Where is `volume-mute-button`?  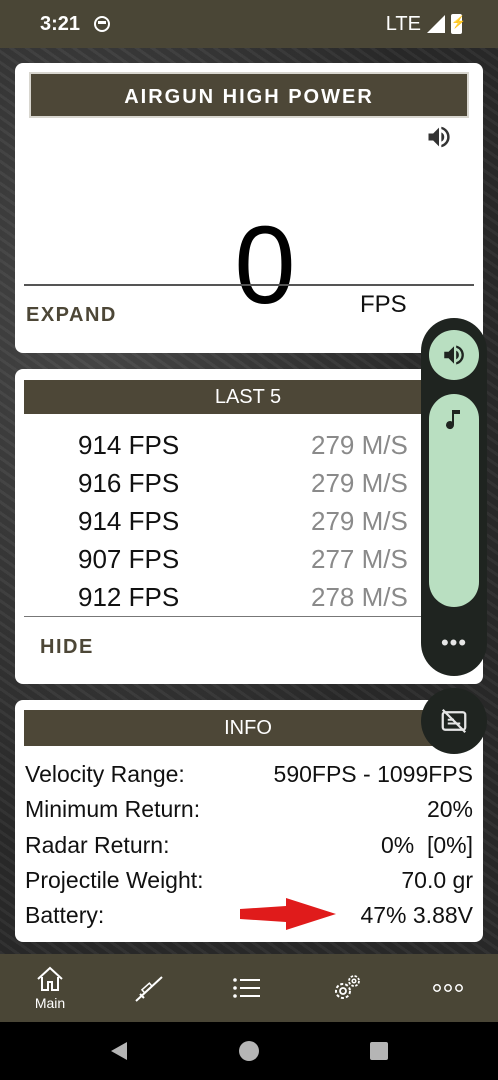 volume-mute-button is located at coordinates (454, 355).